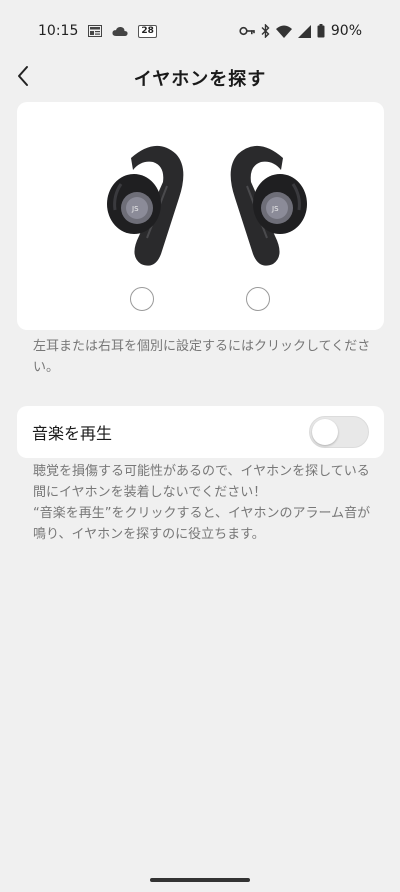  I want to click on status-time: 10:15, so click(58, 31).